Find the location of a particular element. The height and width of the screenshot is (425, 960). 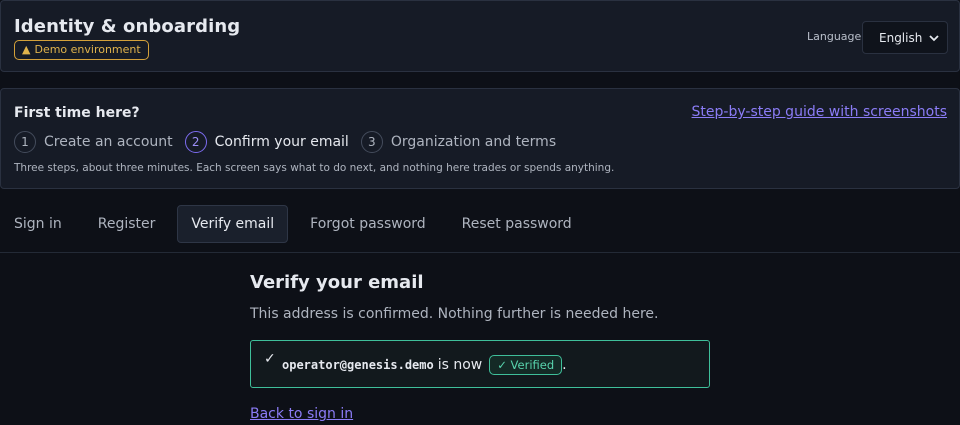

language-value: English is located at coordinates (901, 37).